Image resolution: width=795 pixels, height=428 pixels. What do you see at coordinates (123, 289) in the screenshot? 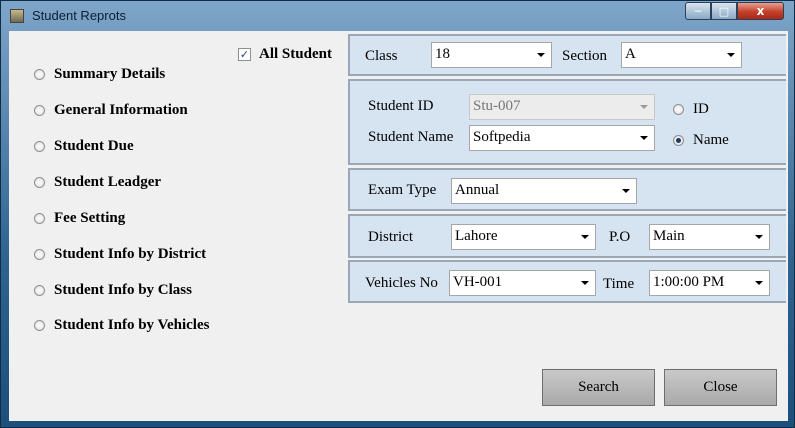
I see `radio-label: Student Info by Class` at bounding box center [123, 289].